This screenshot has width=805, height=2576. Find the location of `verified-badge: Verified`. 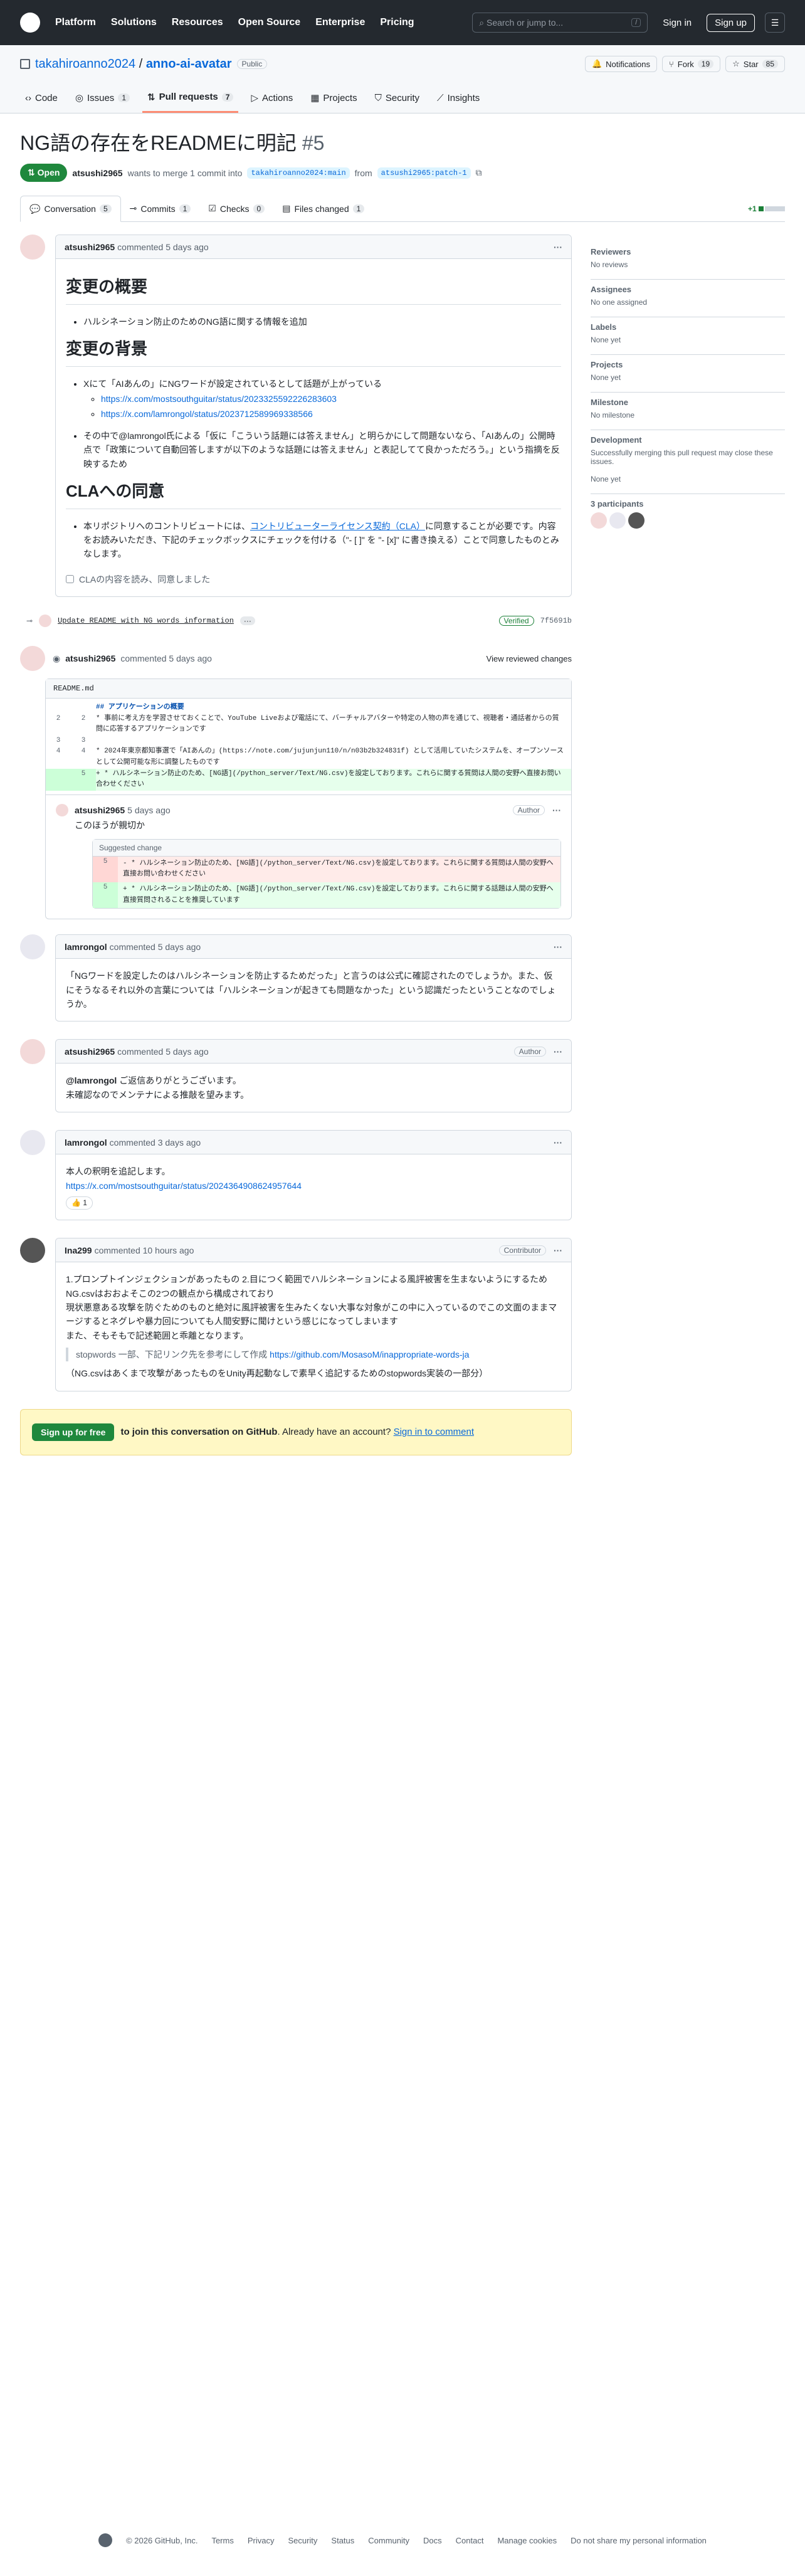

verified-badge: Verified is located at coordinates (516, 621).